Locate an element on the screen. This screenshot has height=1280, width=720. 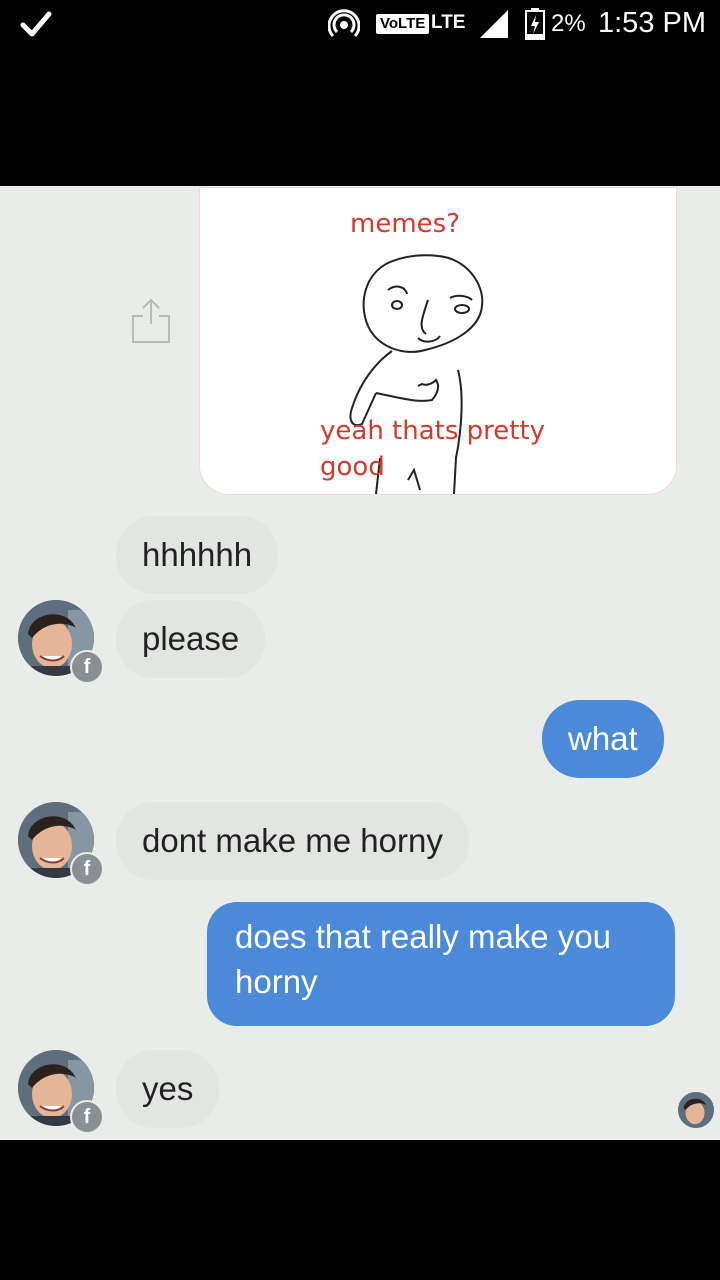
message-text: does that really make you horny is located at coordinates (423, 959).